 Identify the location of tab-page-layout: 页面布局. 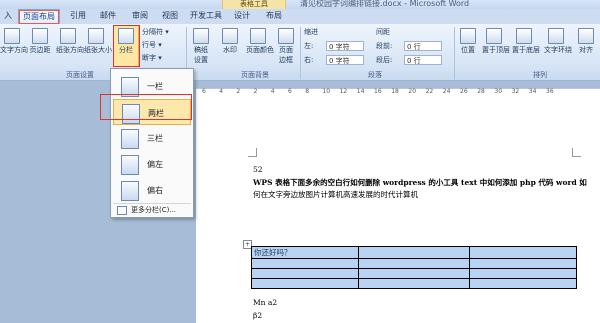
(39, 16).